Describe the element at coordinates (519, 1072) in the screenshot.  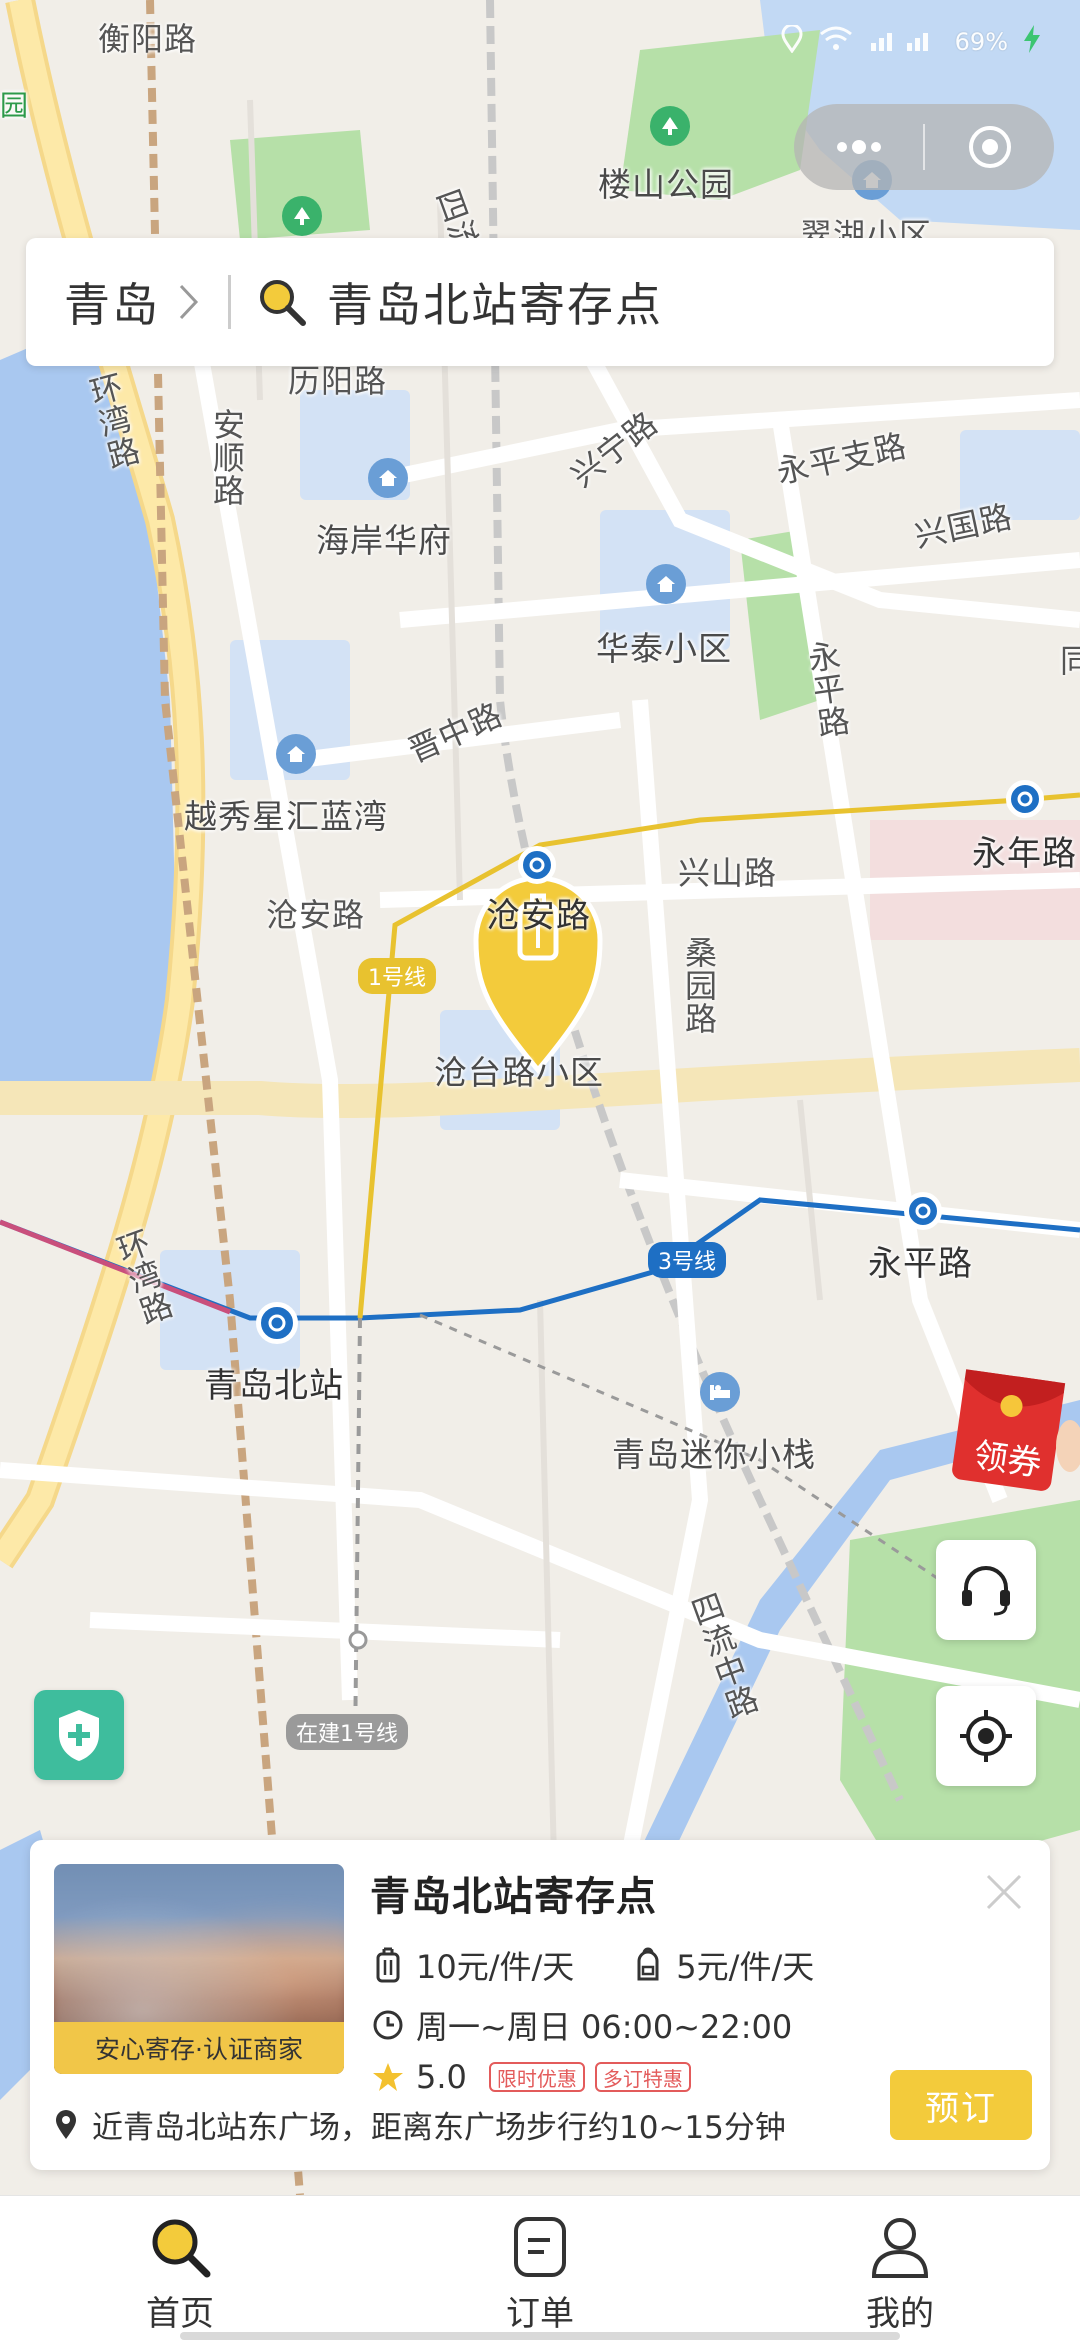
I see `poi-label: 沧台路小区` at that location.